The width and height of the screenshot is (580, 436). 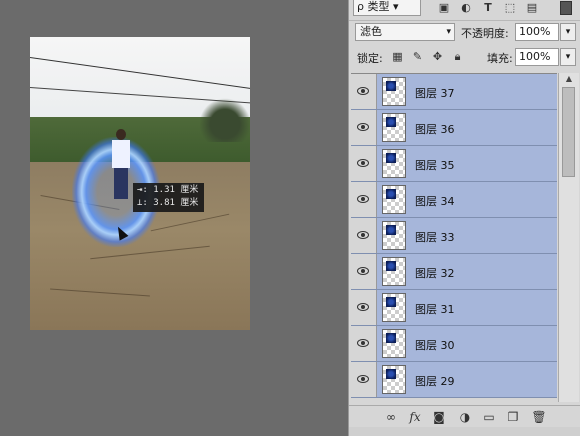 What do you see at coordinates (370, 58) in the screenshot?
I see `lock-label: 锁定:` at bounding box center [370, 58].